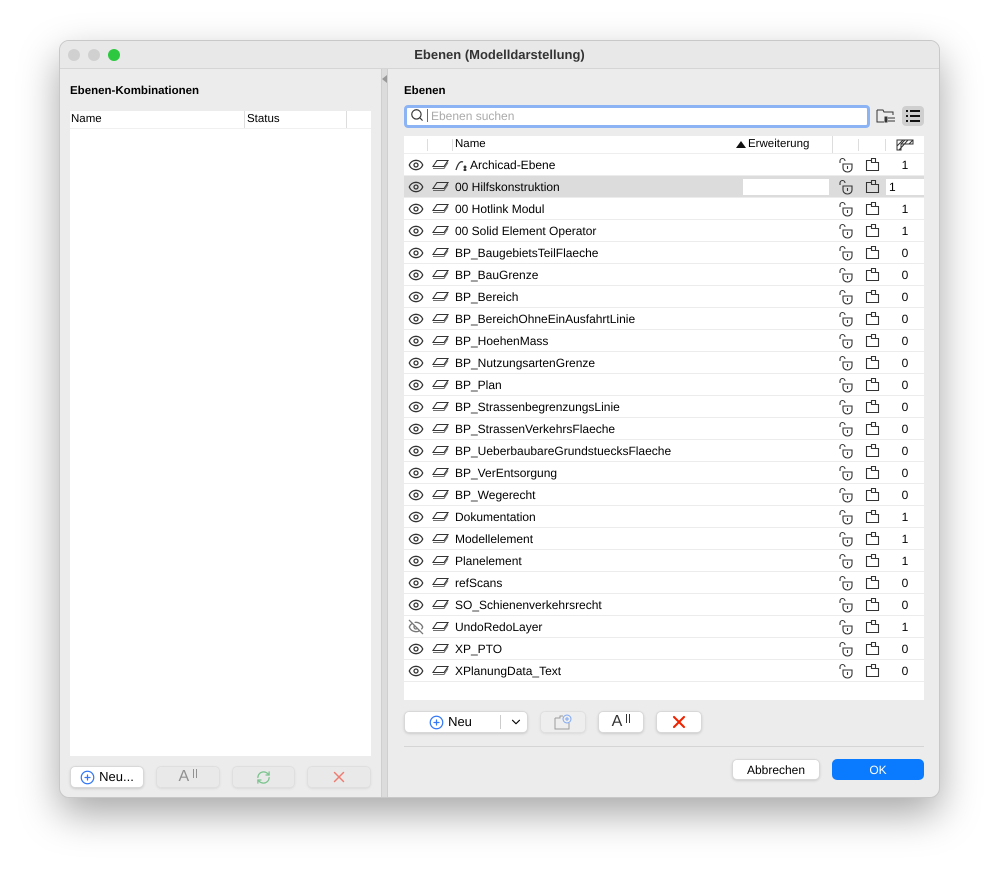  Describe the element at coordinates (905, 186) in the screenshot. I see `value-field: 1` at that location.